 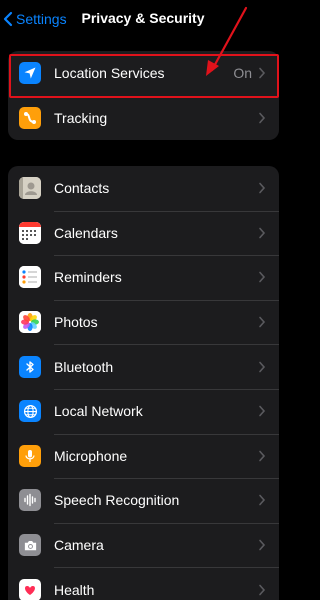 I want to click on navigation-bar: Settings Privacy & Security, so click(x=143, y=19).